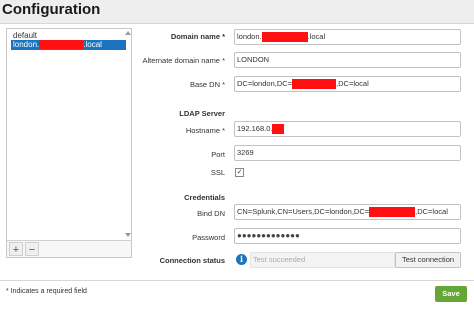 The height and width of the screenshot is (316, 474). Describe the element at coordinates (431, 211) in the screenshot. I see `bind-dn-value-suffix: ,DC=local` at that location.